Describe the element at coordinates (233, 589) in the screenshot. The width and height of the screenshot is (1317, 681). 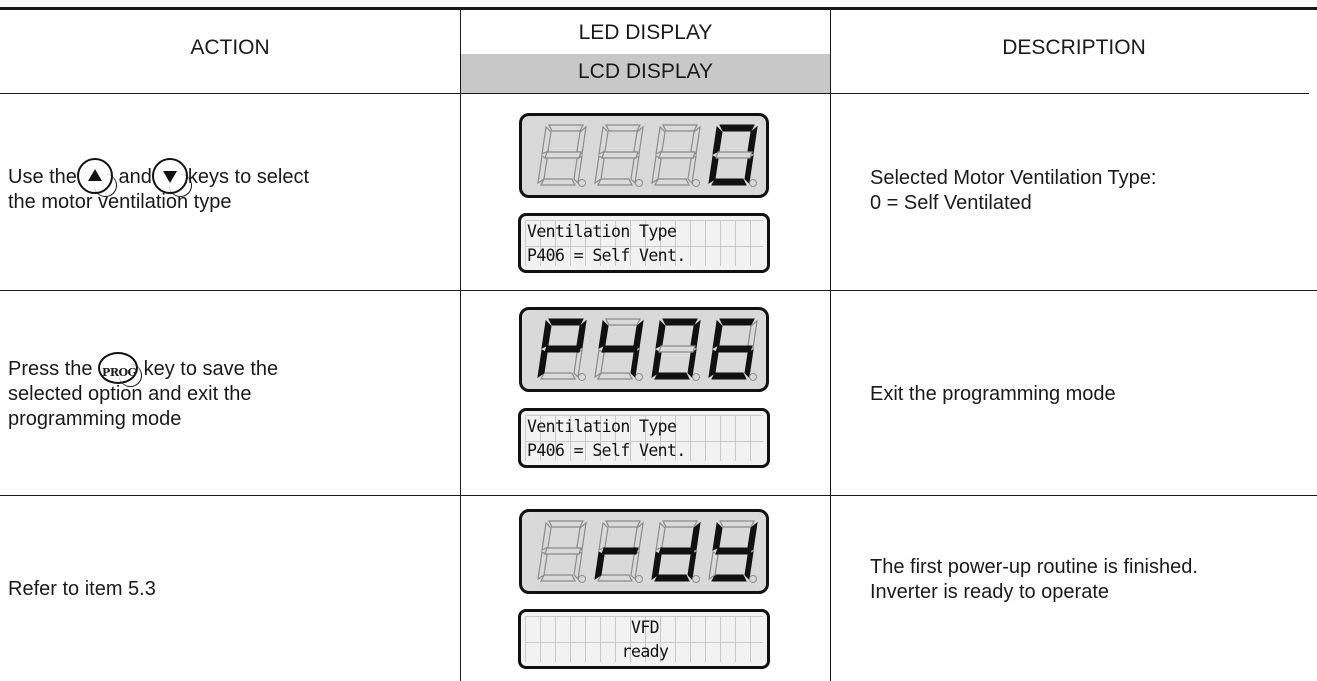
I see `row3-action: Refer to item 5.3` at that location.